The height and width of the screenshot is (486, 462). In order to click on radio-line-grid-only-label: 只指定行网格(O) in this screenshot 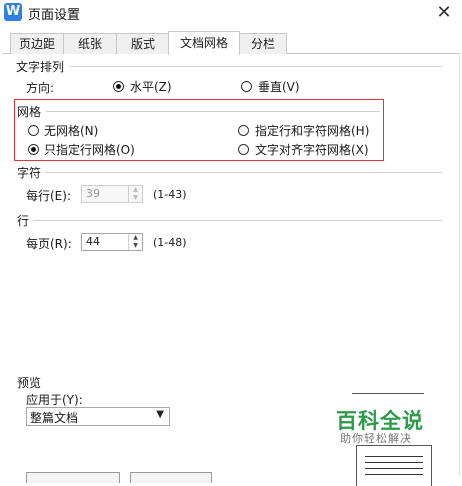, I will do `click(89, 149)`.